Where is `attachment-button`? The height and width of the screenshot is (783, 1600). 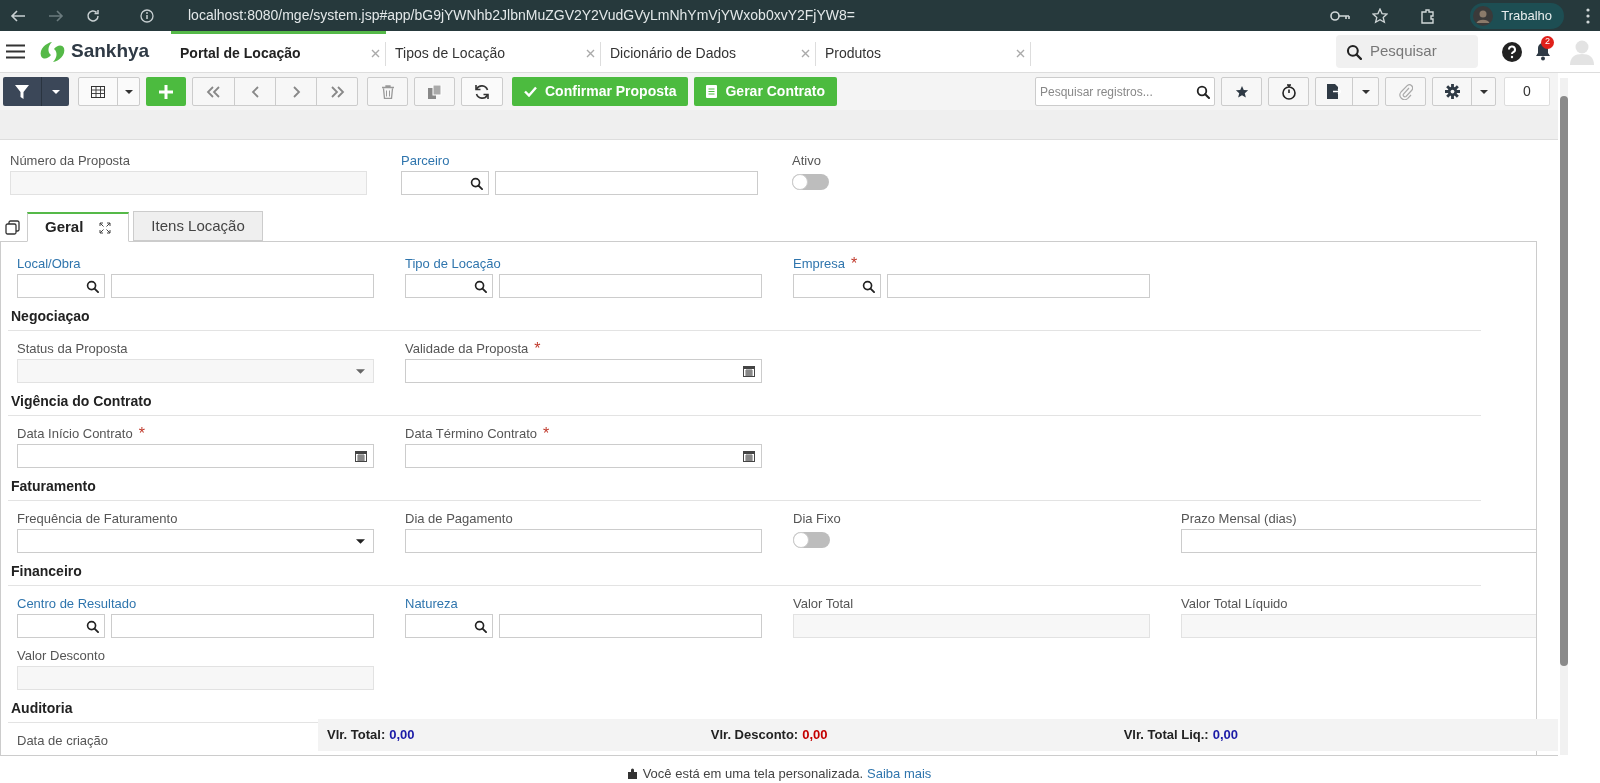 attachment-button is located at coordinates (1405, 91).